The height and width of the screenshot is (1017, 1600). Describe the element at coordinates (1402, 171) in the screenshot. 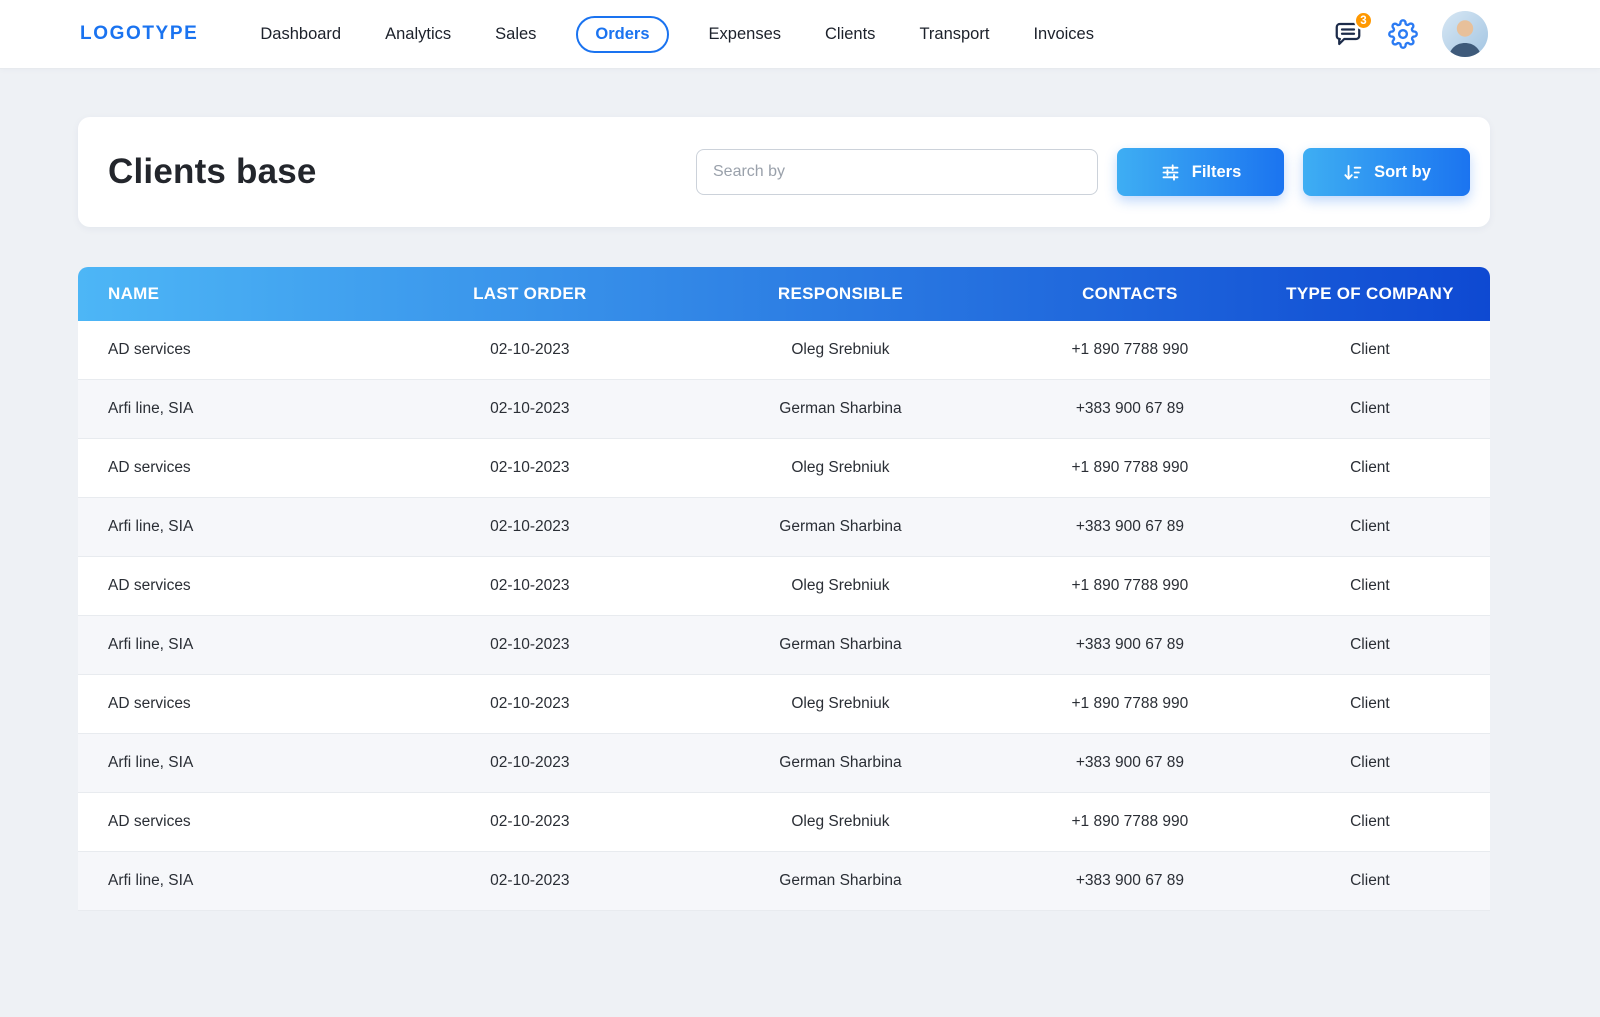

I see `sort-by-button-label: Sort by` at that location.